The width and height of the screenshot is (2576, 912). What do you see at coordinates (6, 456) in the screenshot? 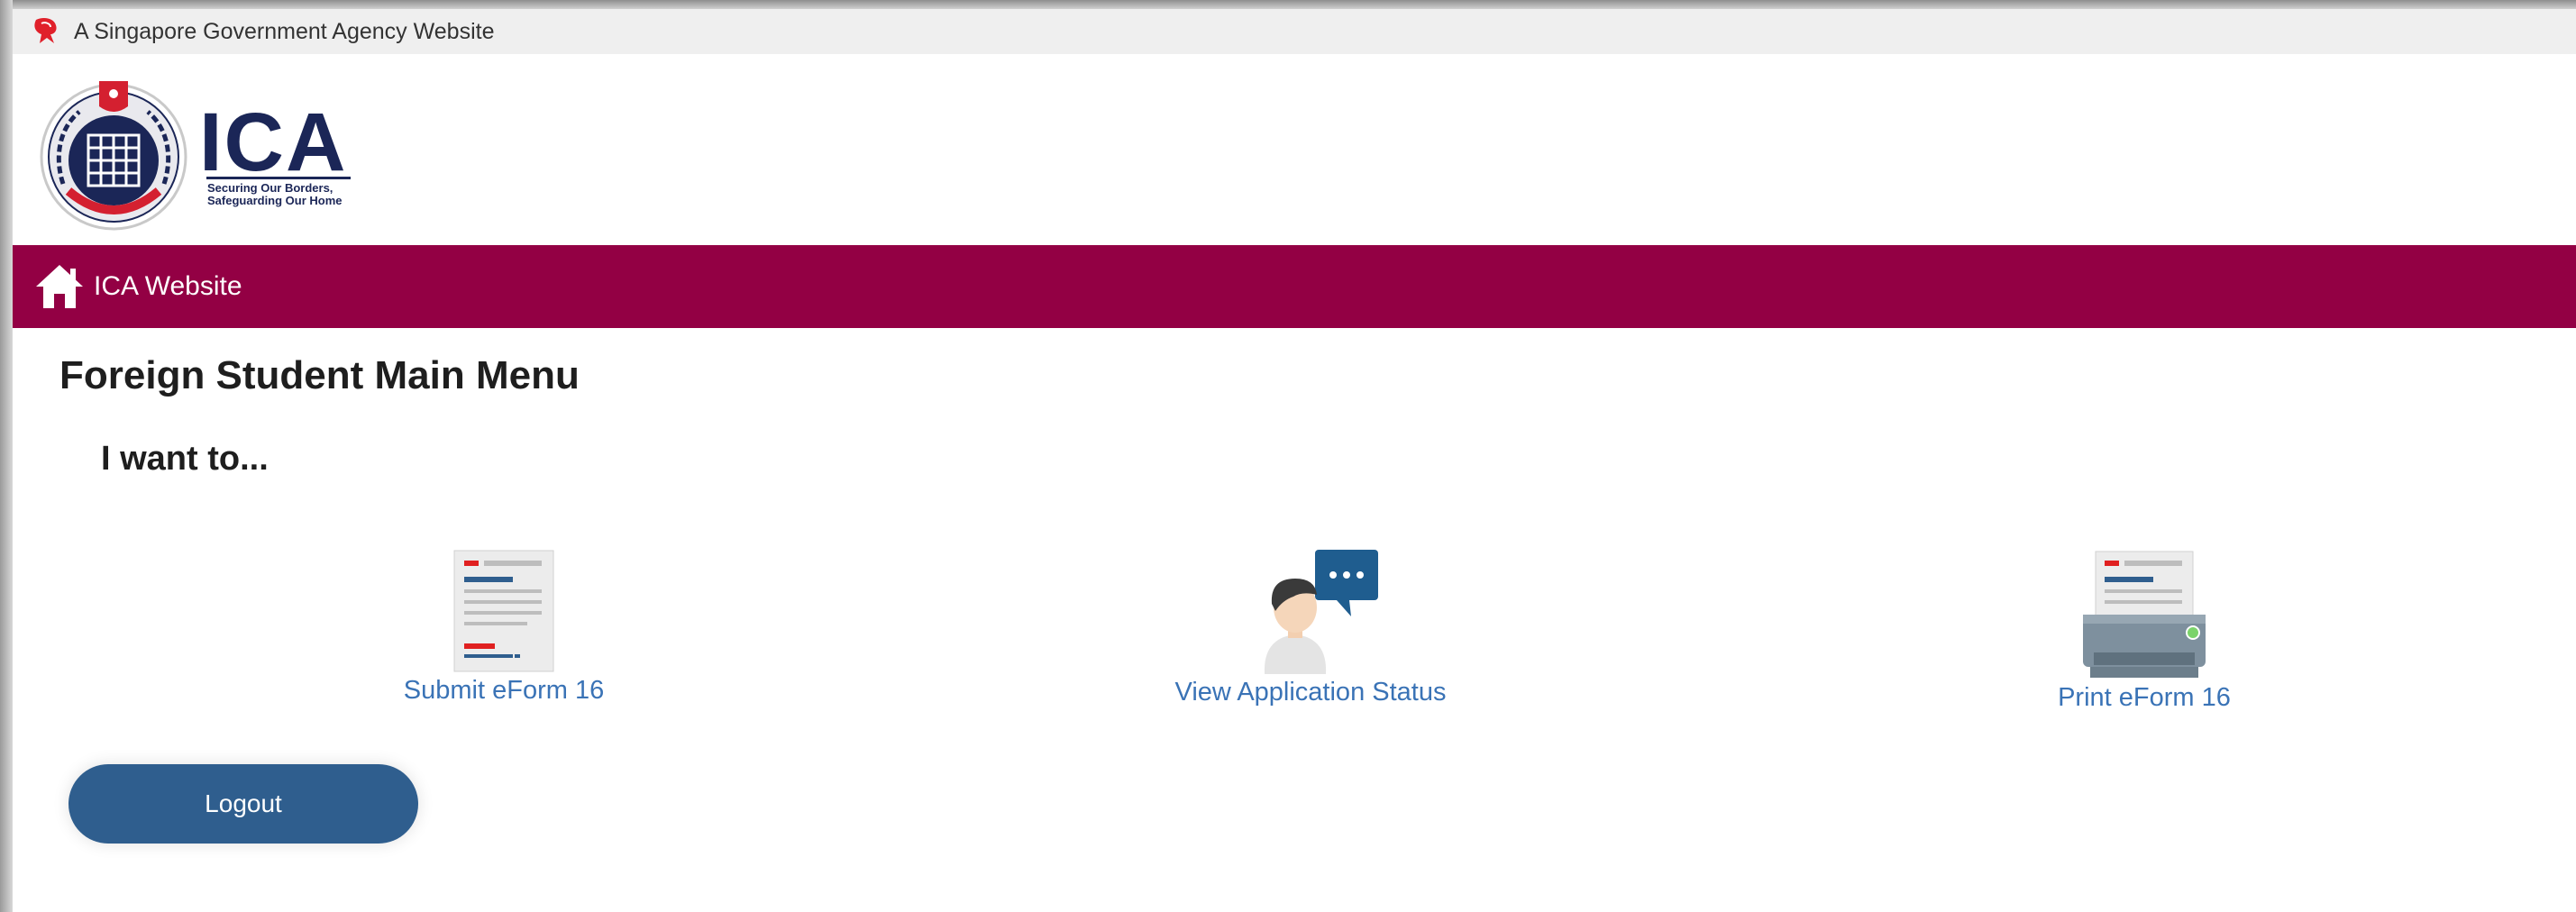
I see `window-frame-left` at bounding box center [6, 456].